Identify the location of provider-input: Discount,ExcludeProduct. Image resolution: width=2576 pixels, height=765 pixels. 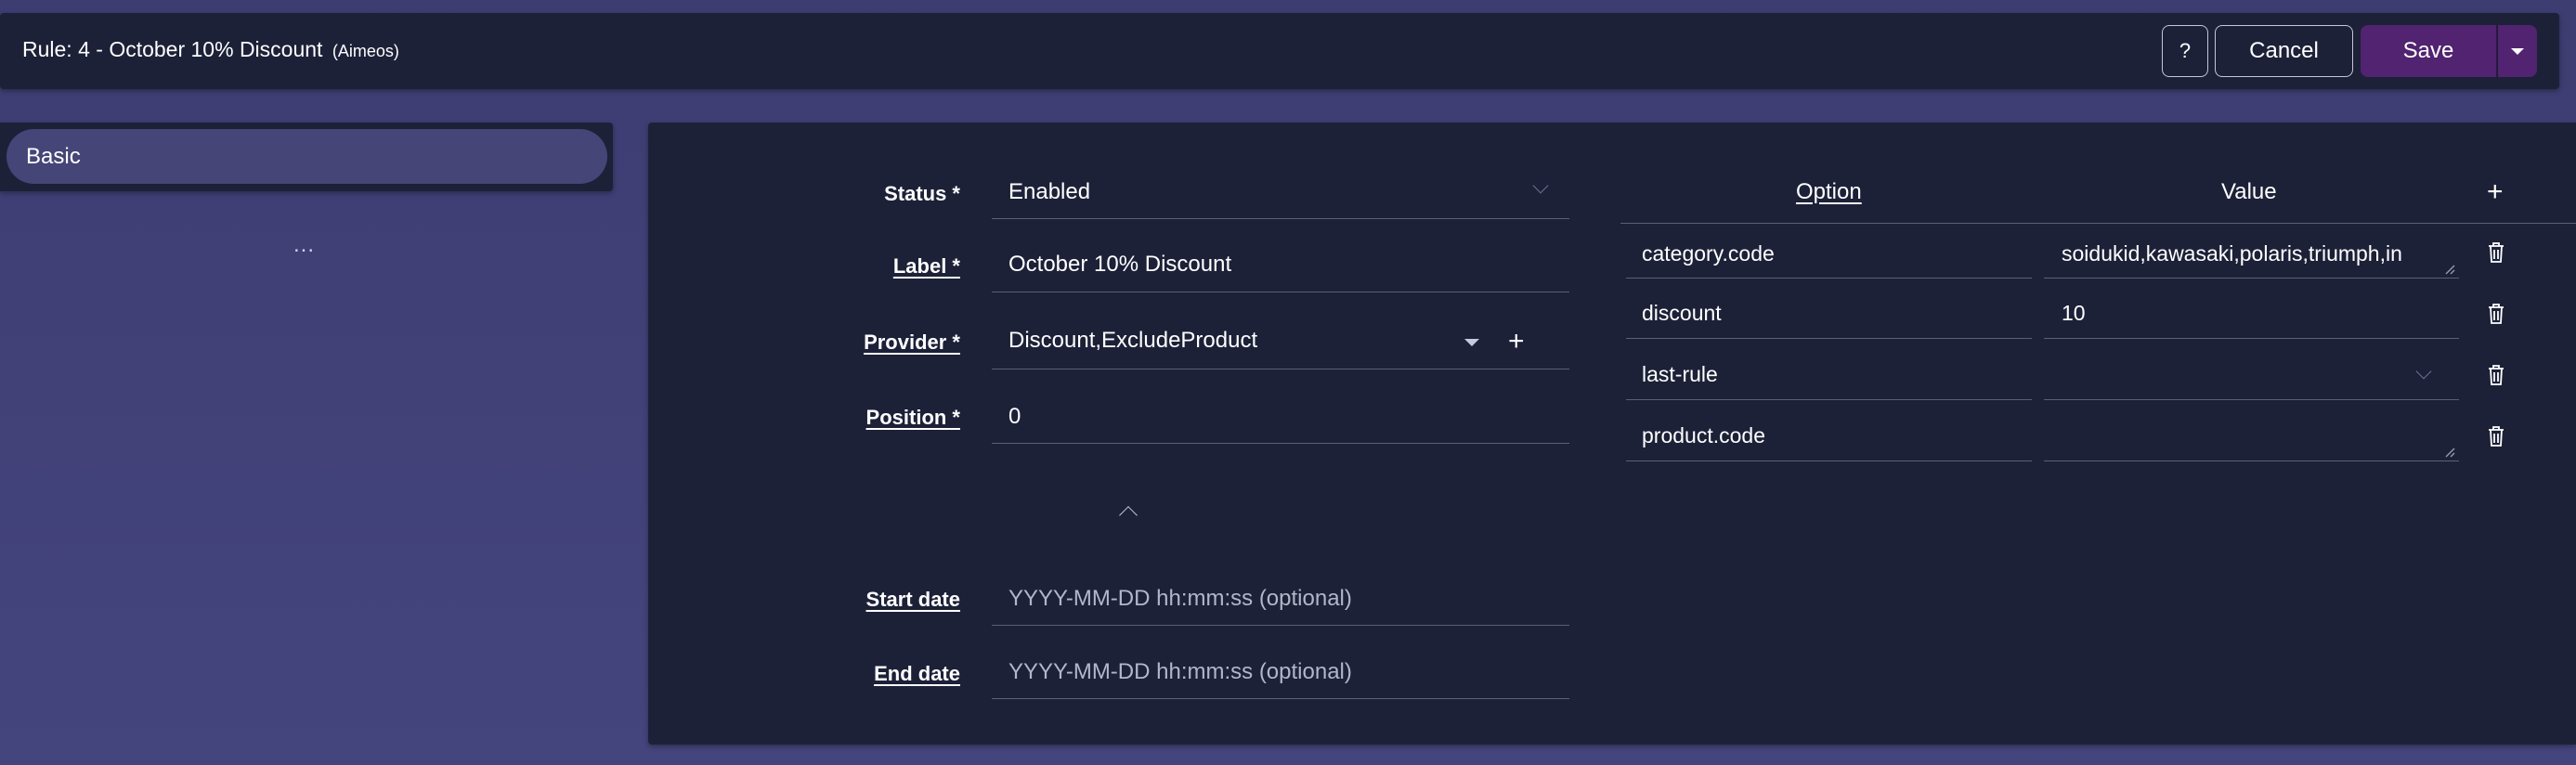
(1132, 341).